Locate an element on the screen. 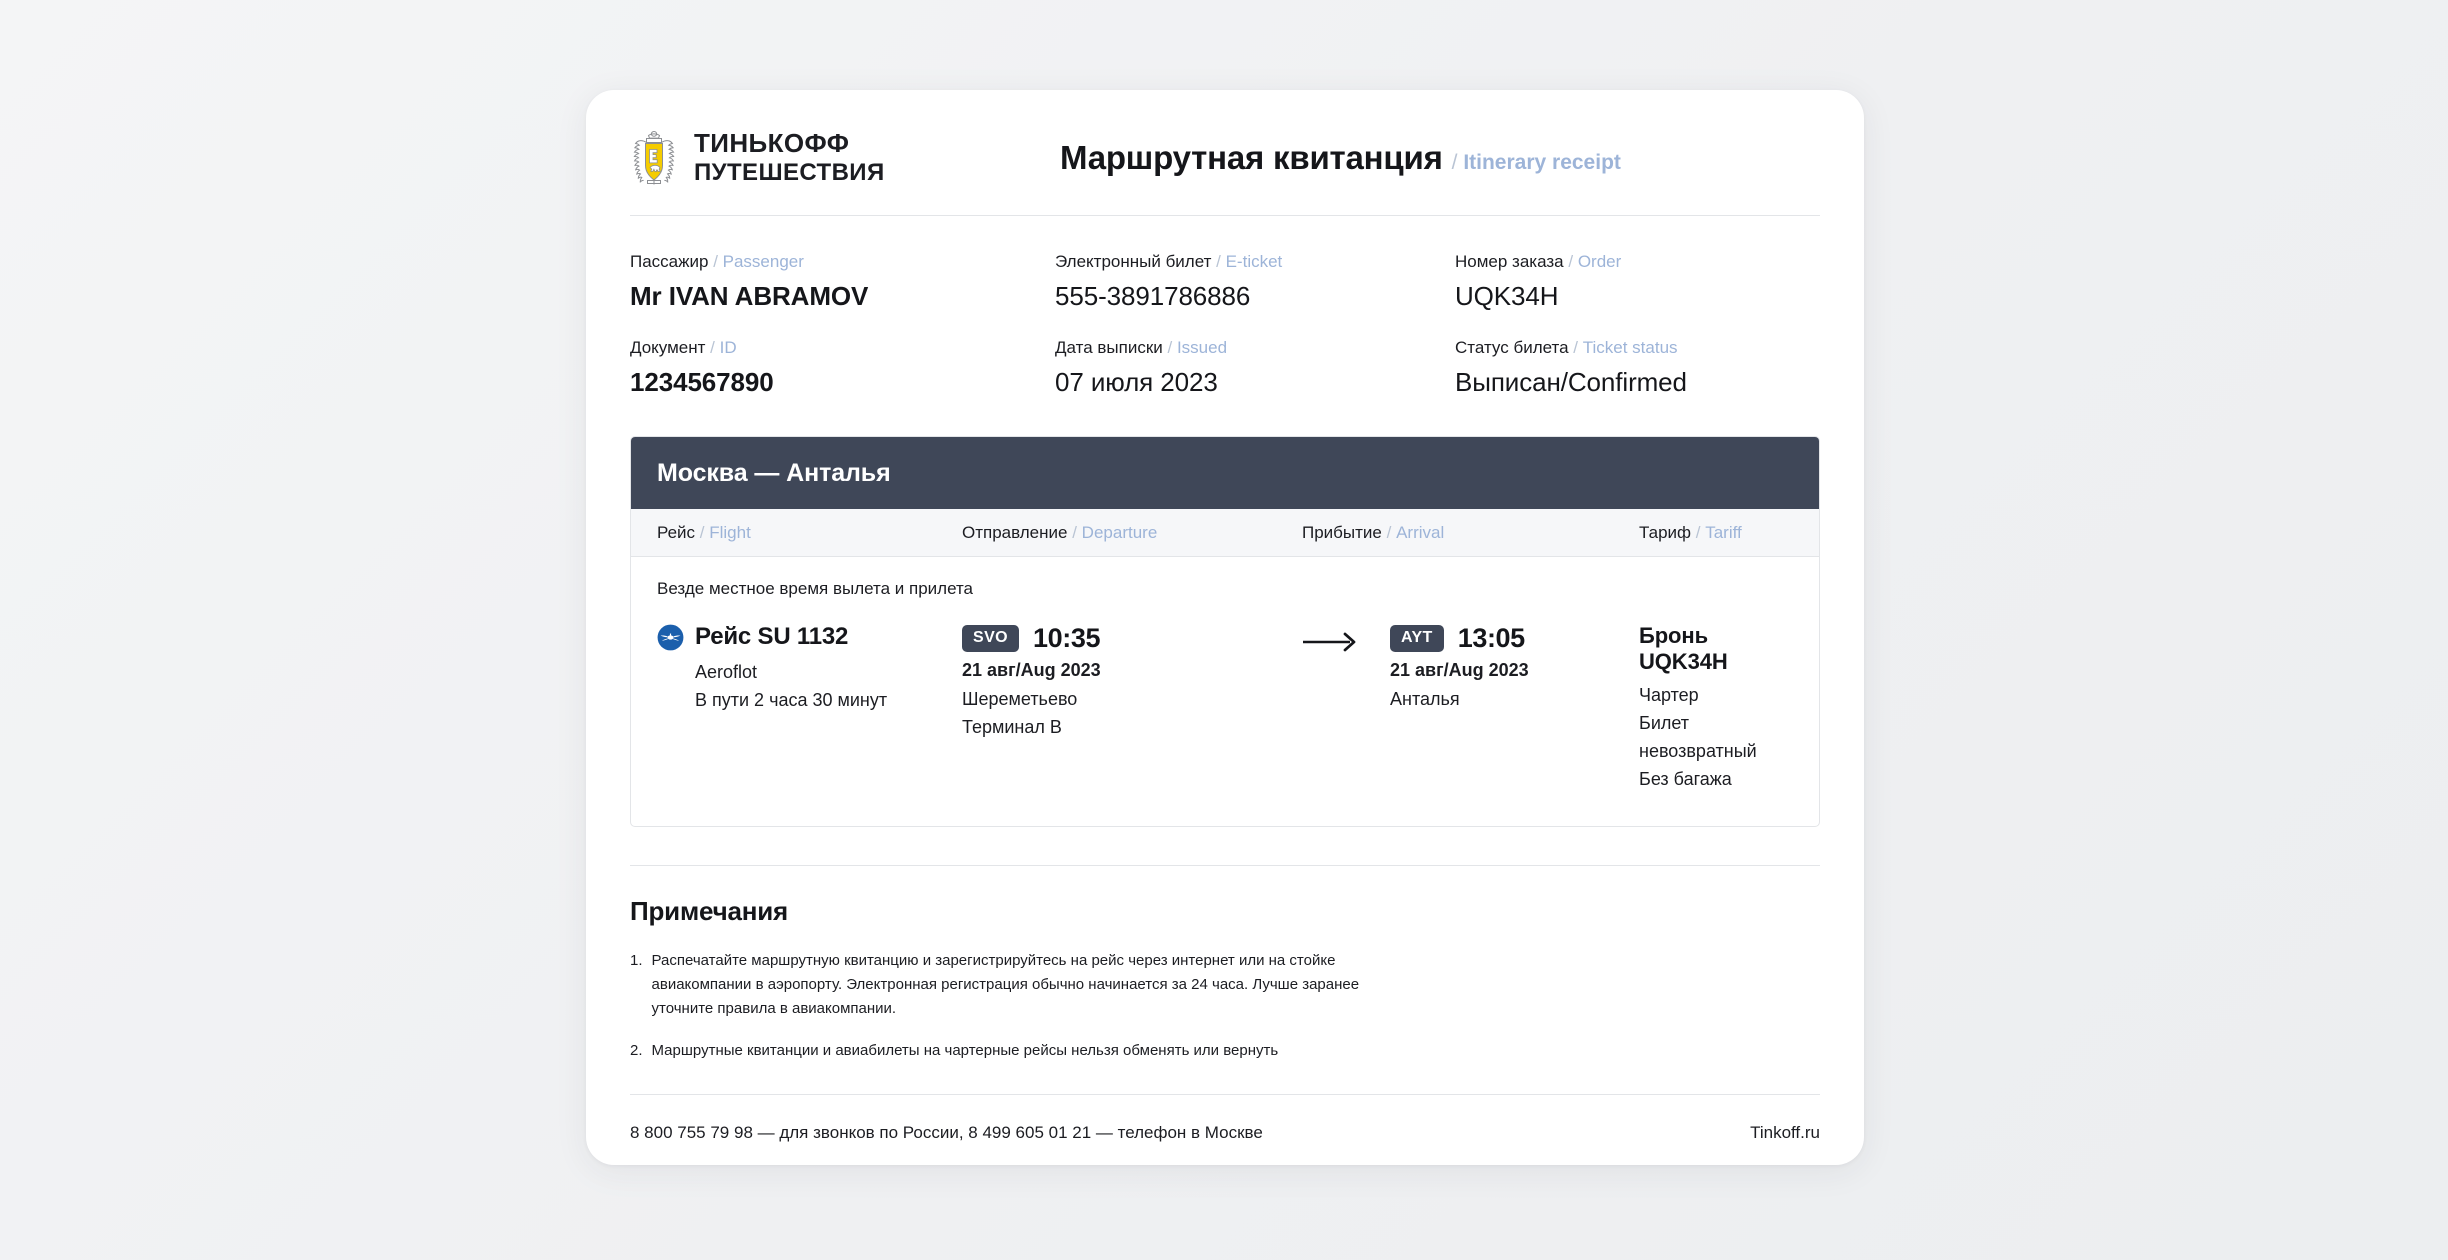 The height and width of the screenshot is (1260, 2448). page-title: Маршрутная квитанция / Itinerary receipt is located at coordinates (1340, 158).